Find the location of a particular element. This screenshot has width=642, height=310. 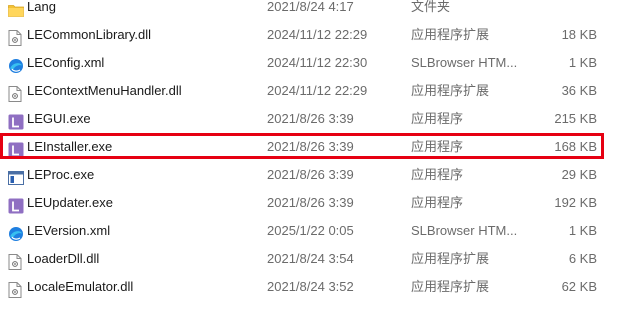

file-size: 18 KB is located at coordinates (579, 34).